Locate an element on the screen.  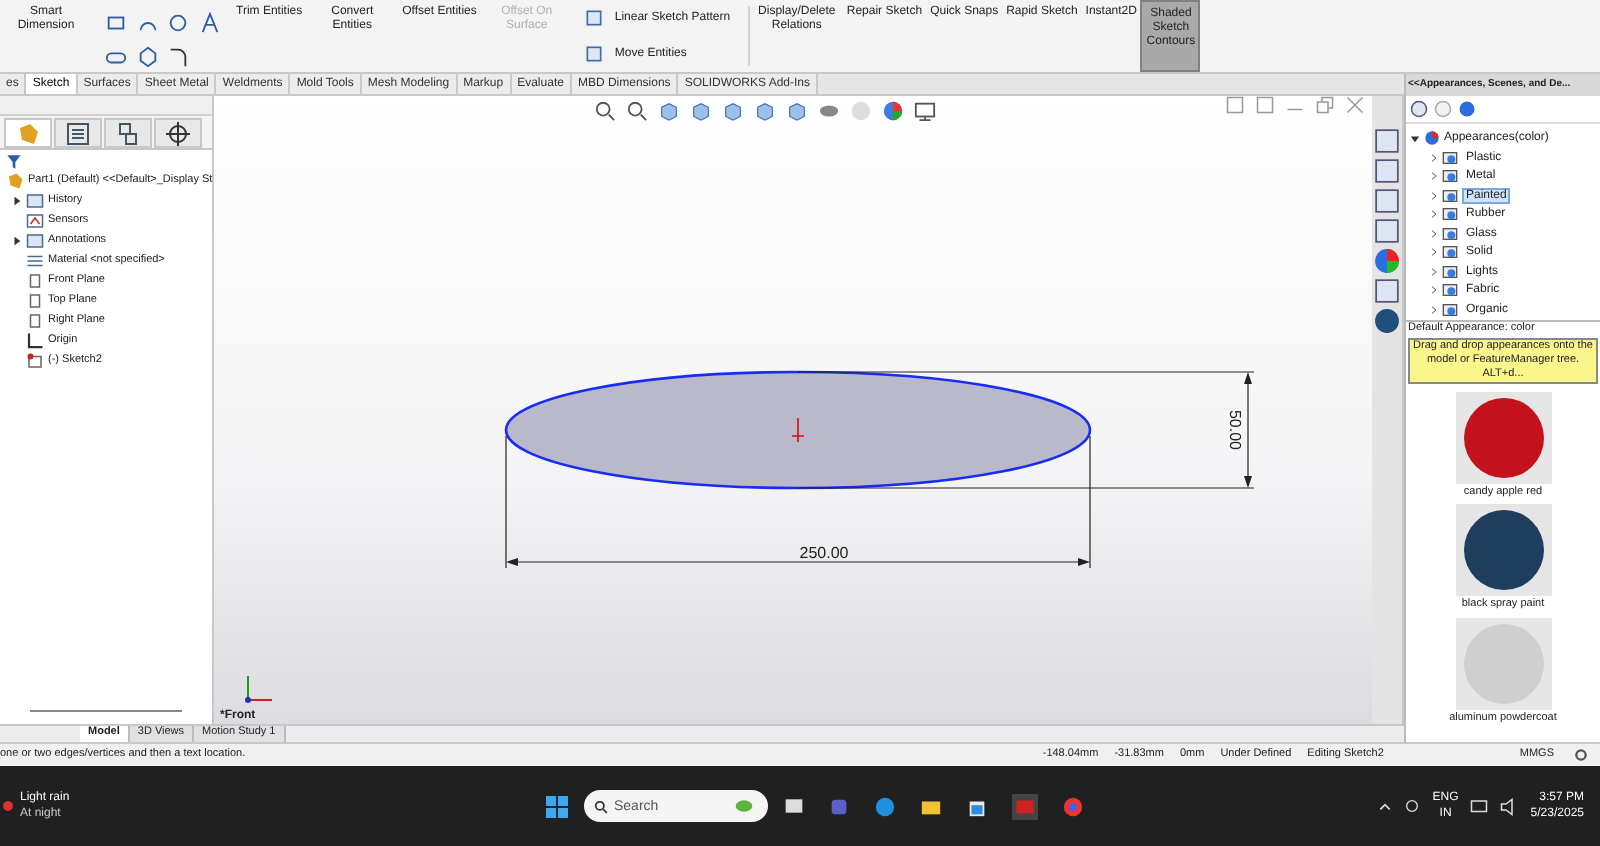
dimension-value: 50.00 is located at coordinates (1235, 430).